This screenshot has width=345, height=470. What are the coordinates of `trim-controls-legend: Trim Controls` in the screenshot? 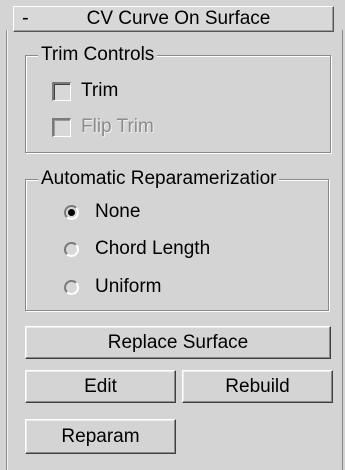 It's located at (98, 55).